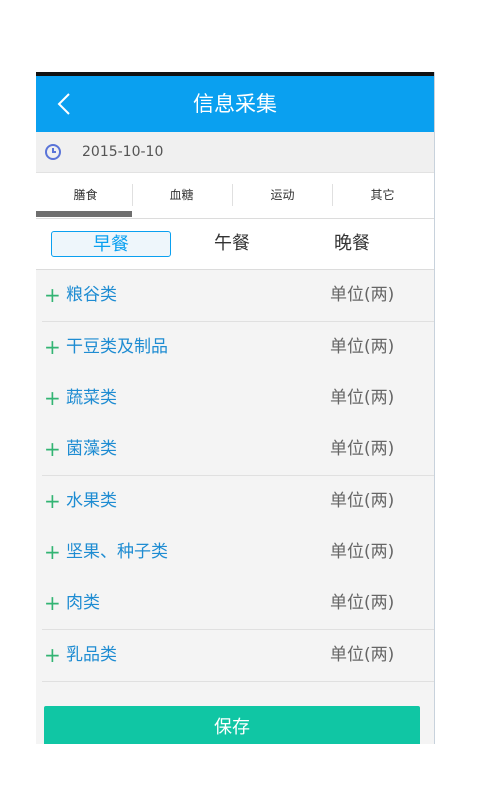  What do you see at coordinates (238, 450) in the screenshot?
I see `list-item: + 菌藻类 单位(两)` at bounding box center [238, 450].